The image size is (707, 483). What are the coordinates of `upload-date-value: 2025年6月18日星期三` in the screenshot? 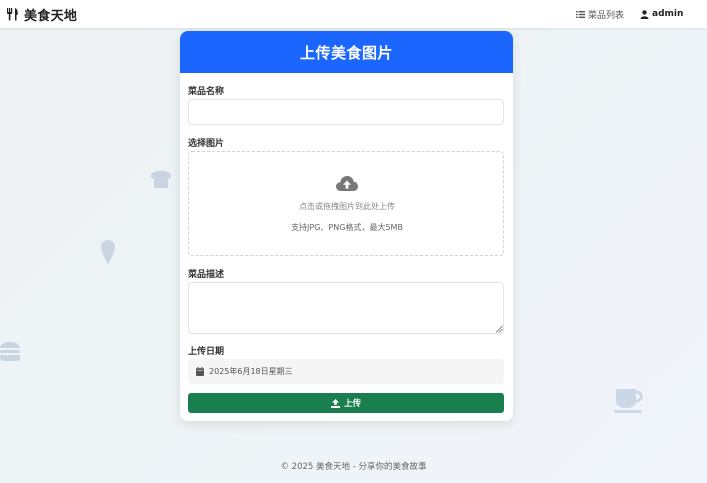 It's located at (251, 371).